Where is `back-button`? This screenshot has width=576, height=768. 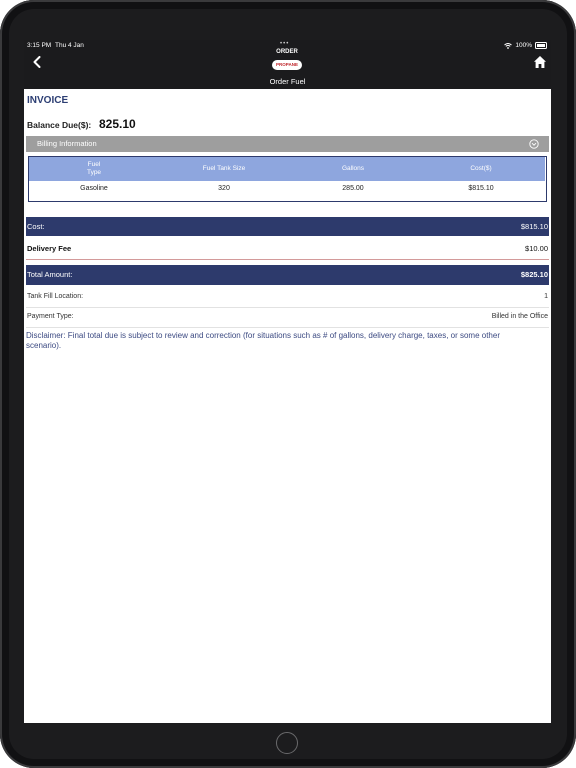 back-button is located at coordinates (37, 62).